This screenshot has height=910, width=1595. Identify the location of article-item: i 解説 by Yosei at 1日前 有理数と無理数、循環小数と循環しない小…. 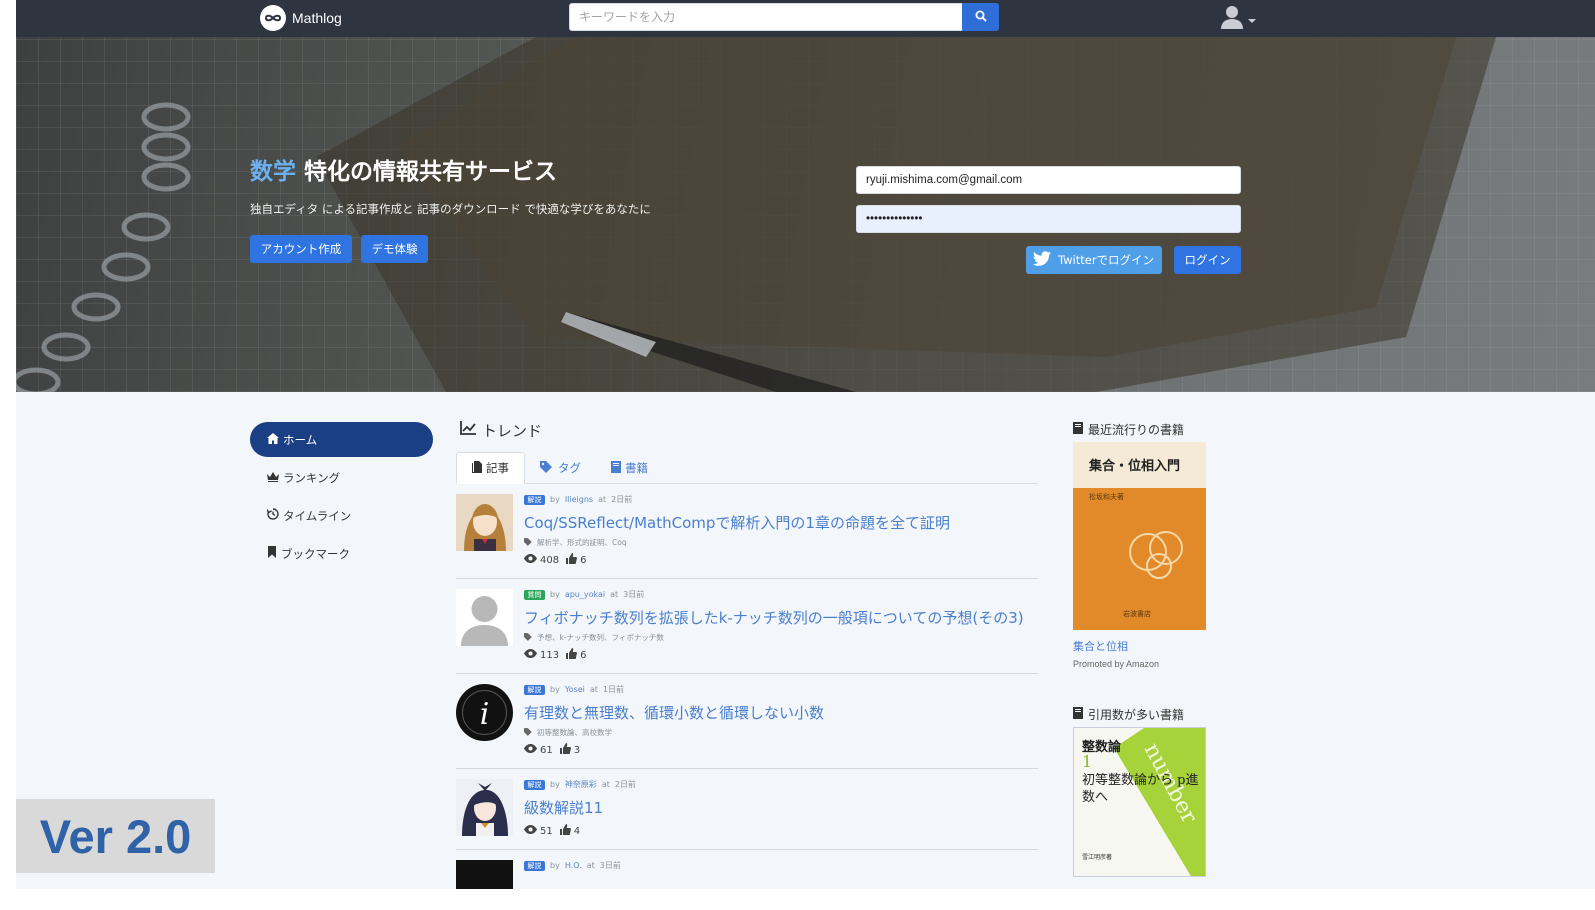
(747, 721).